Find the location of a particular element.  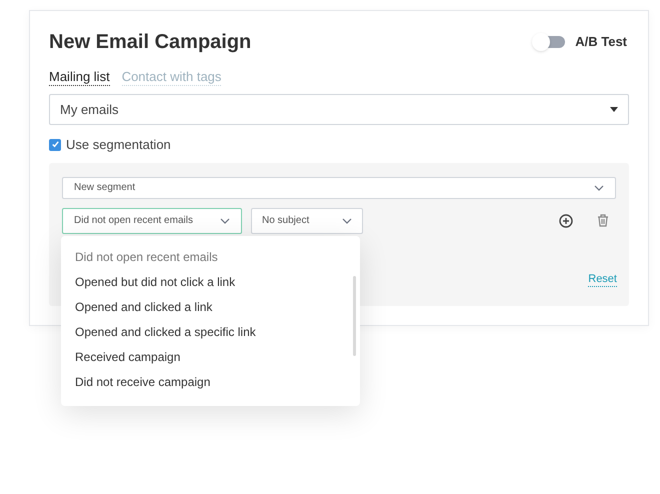

page-title: New Email Campaign is located at coordinates (150, 42).